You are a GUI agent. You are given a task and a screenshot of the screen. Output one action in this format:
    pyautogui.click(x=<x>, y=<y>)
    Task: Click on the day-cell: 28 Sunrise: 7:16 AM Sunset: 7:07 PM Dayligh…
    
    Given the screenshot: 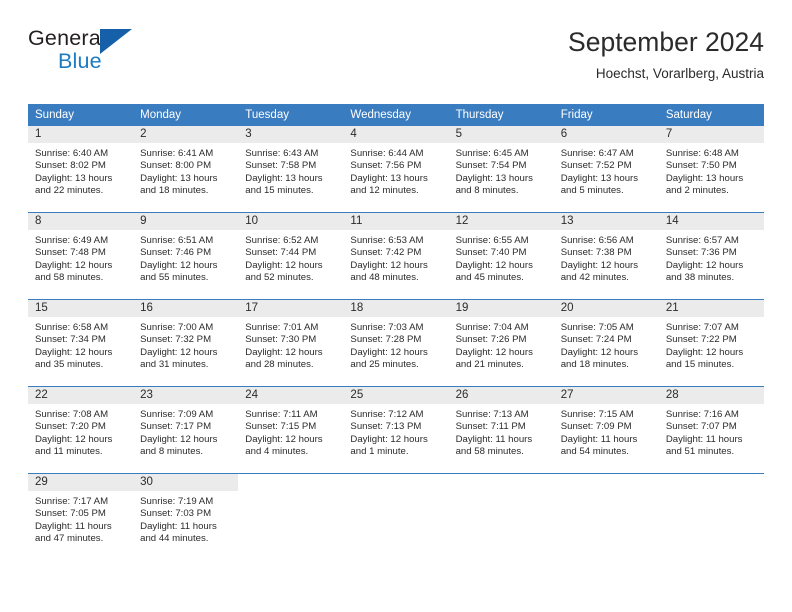 What is the action you would take?
    pyautogui.click(x=711, y=430)
    